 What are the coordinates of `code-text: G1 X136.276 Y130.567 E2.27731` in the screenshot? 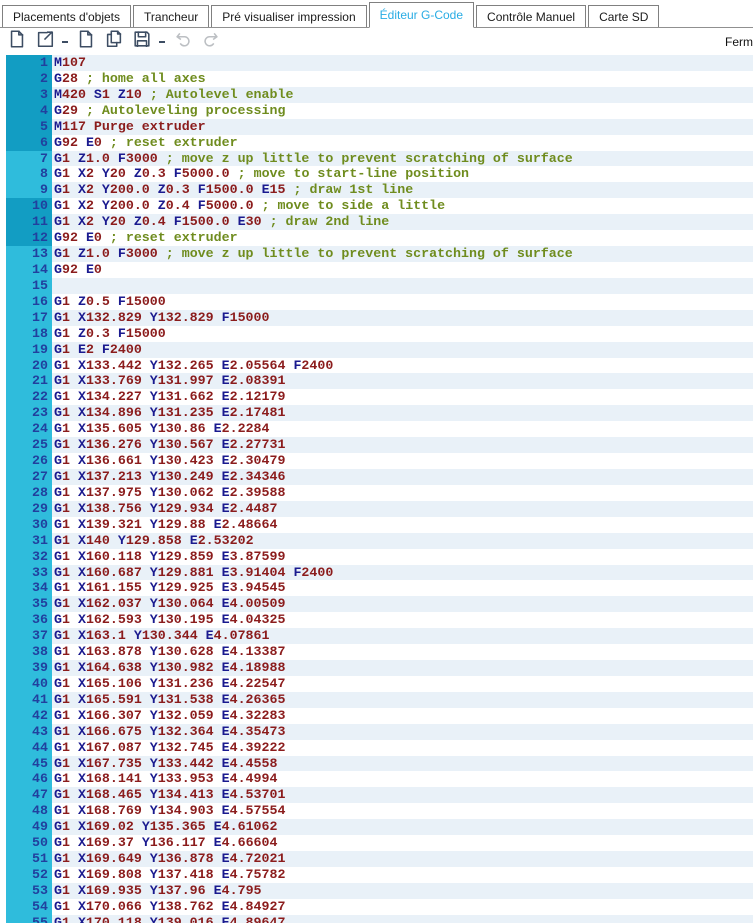 It's located at (402, 445).